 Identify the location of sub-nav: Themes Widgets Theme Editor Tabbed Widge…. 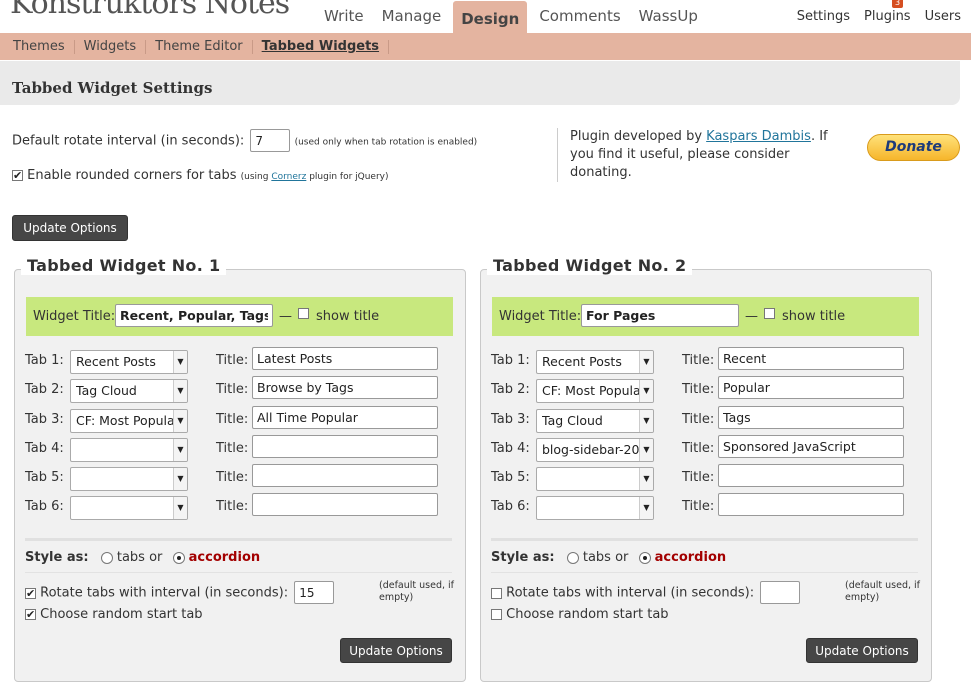
(485, 46).